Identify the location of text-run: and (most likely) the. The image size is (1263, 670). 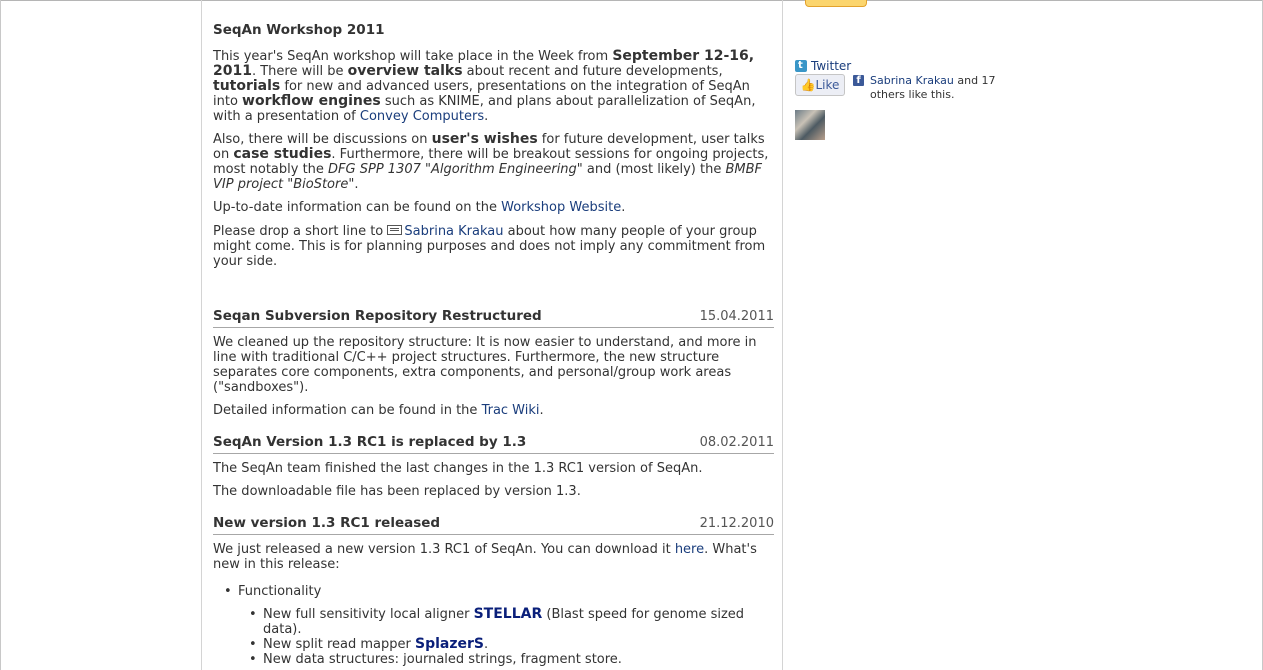
(654, 169).